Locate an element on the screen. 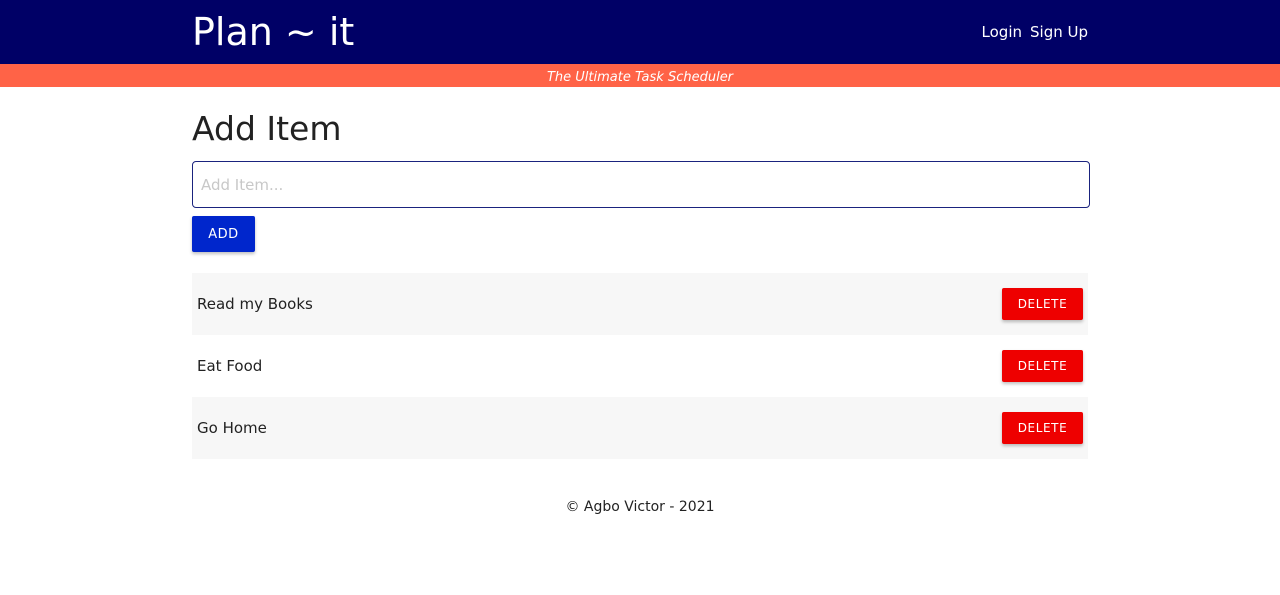 This screenshot has height=595, width=1280. tagline-text: The Ultimate Task Scheduler is located at coordinates (640, 77).